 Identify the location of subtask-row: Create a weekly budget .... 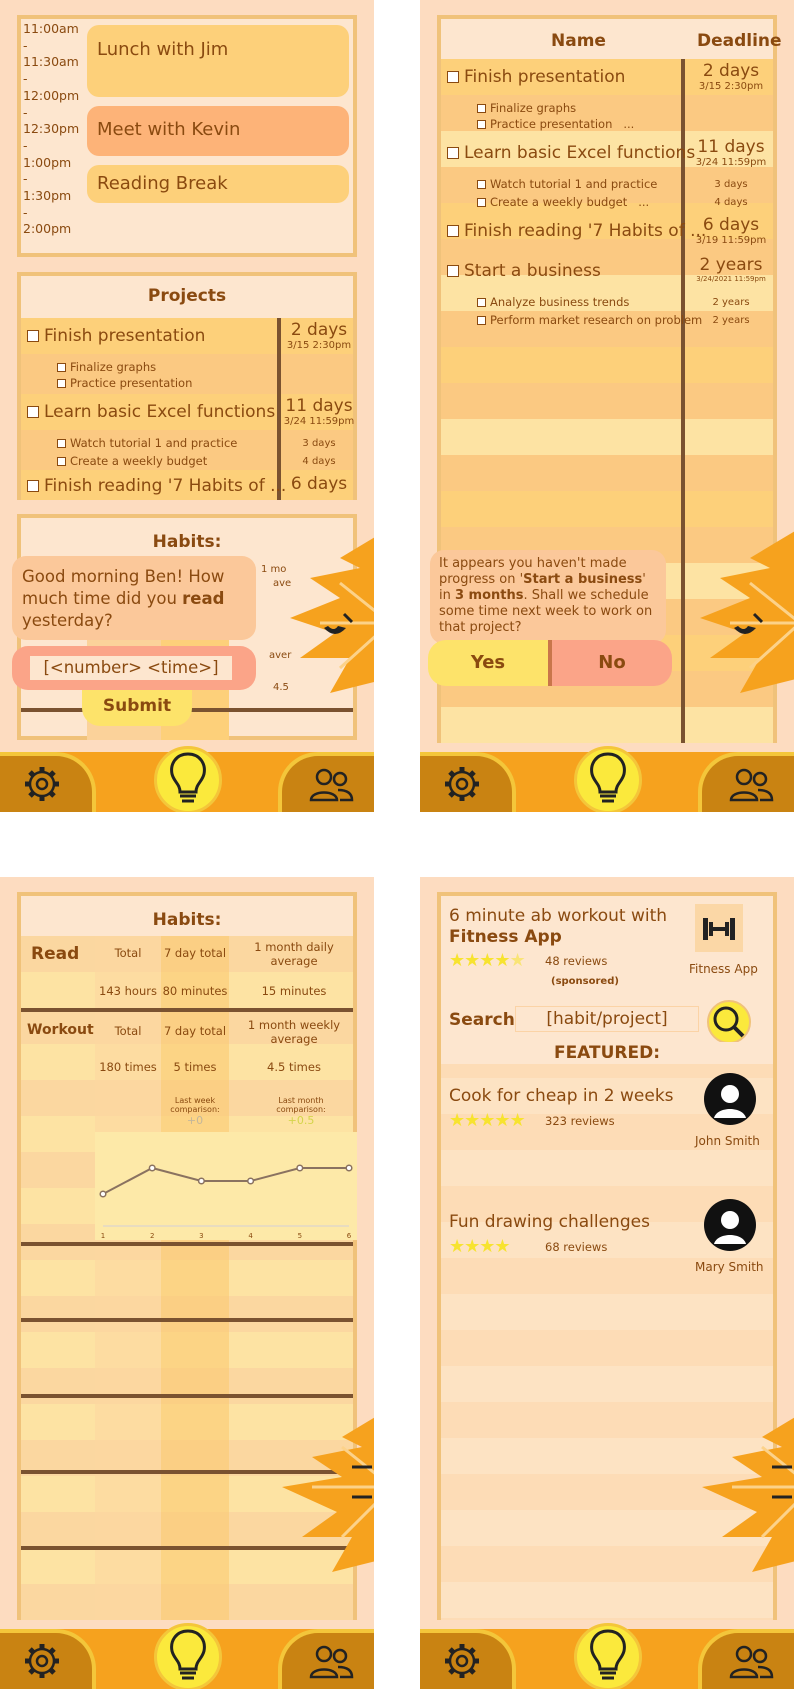
(563, 202).